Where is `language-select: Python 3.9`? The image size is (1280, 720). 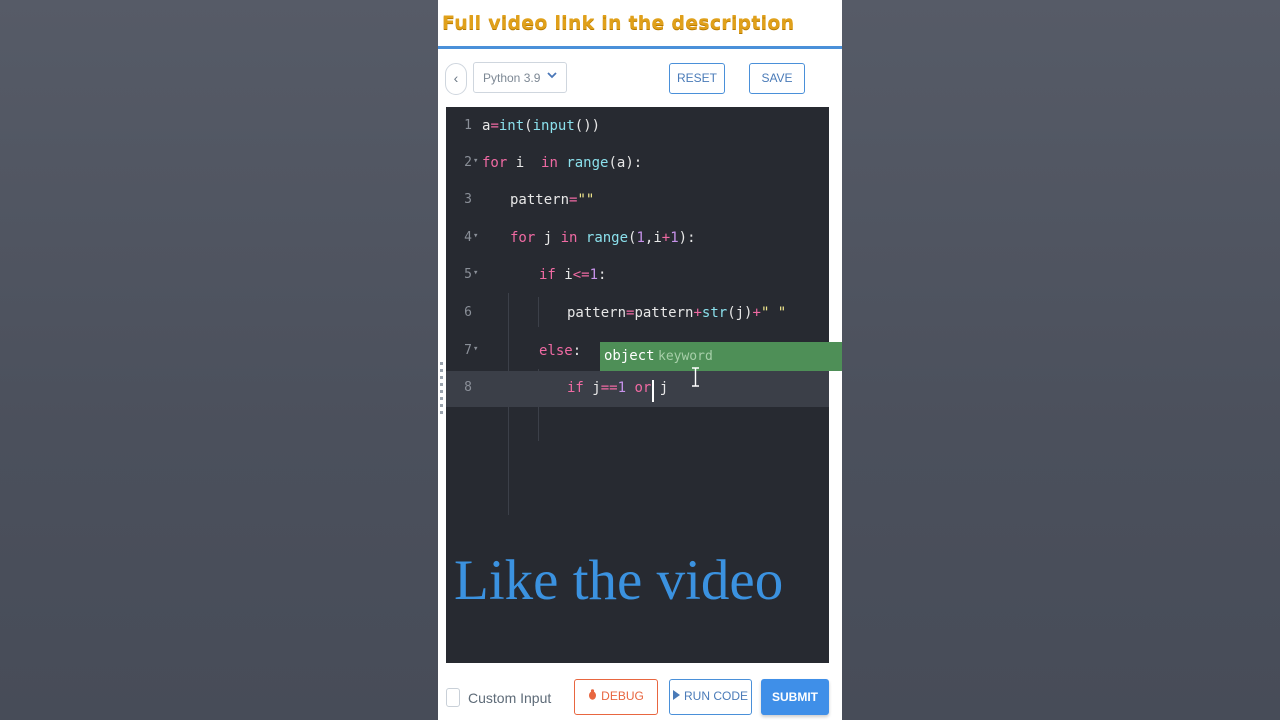 language-select: Python 3.9 is located at coordinates (520, 77).